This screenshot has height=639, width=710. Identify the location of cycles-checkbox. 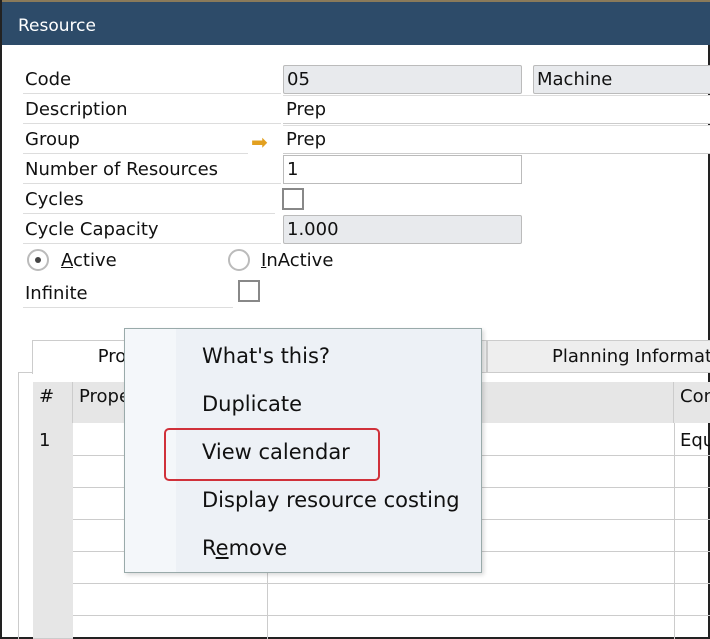
(293, 199).